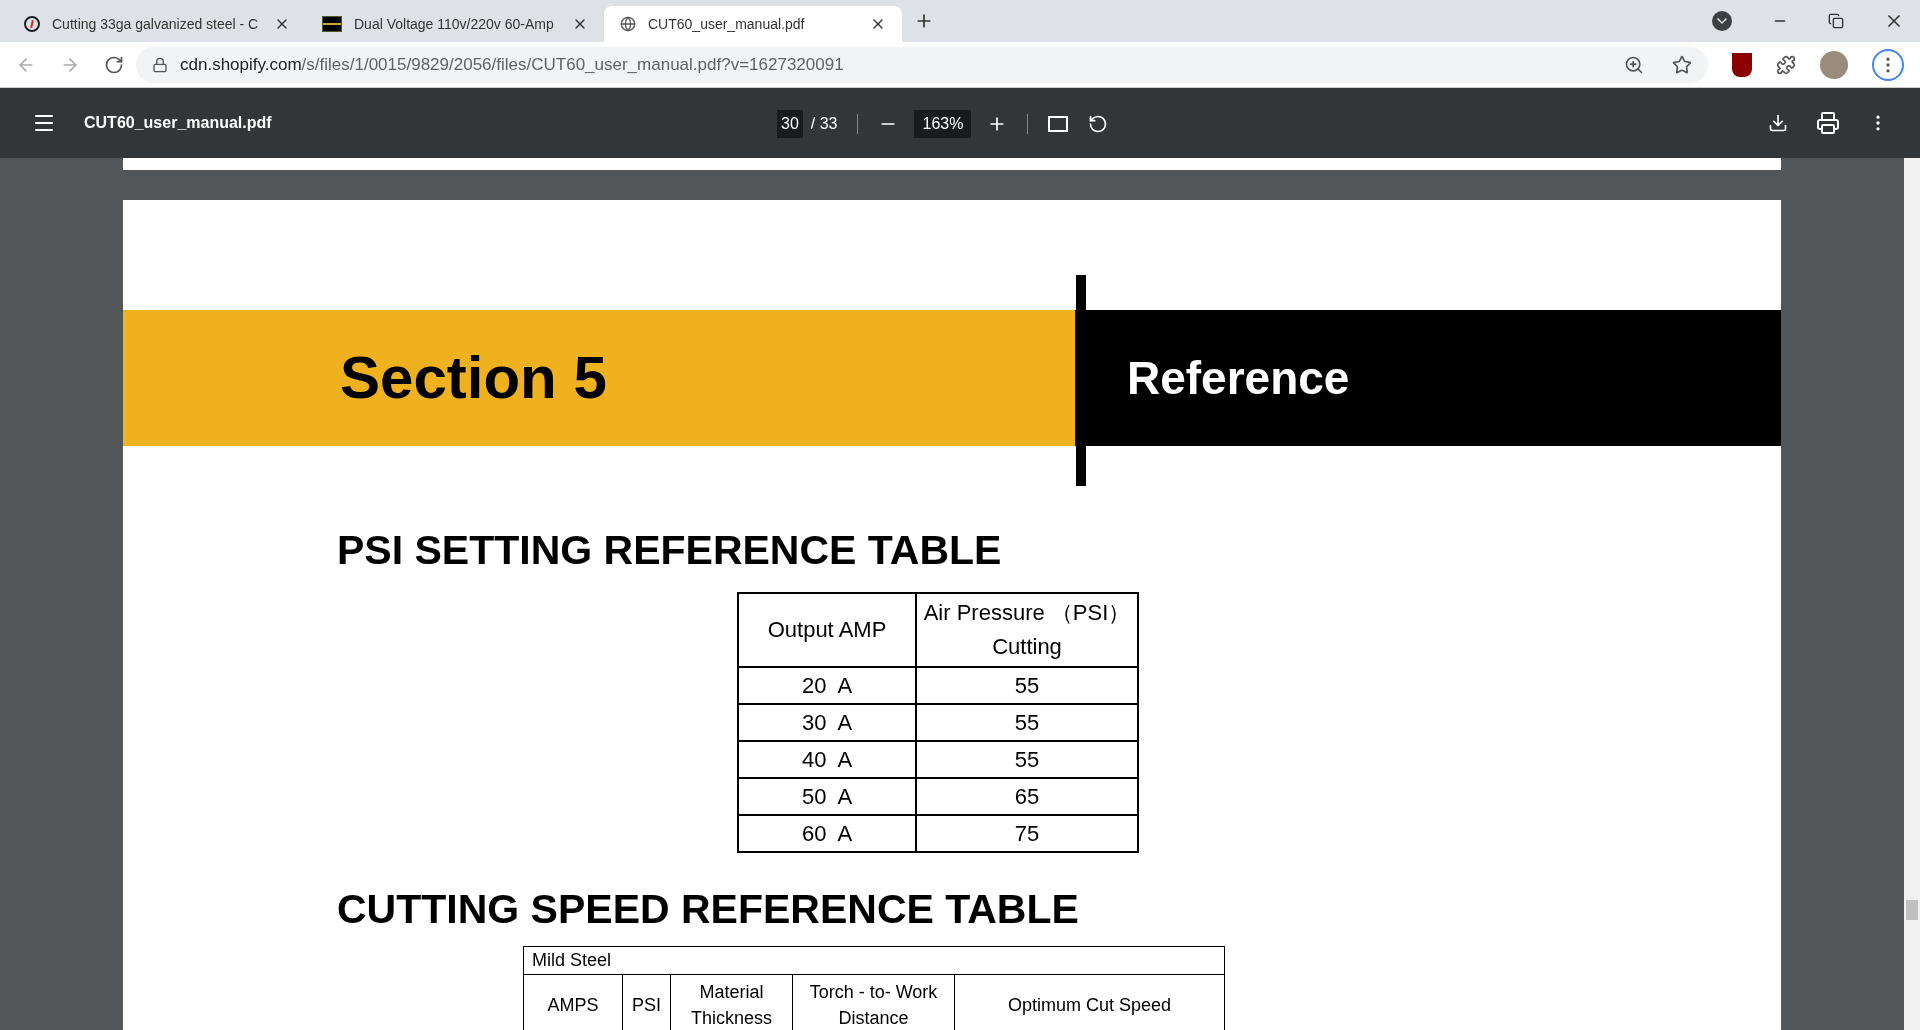 The image size is (1920, 1030). What do you see at coordinates (1912, 594) in the screenshot?
I see `scrollbar` at bounding box center [1912, 594].